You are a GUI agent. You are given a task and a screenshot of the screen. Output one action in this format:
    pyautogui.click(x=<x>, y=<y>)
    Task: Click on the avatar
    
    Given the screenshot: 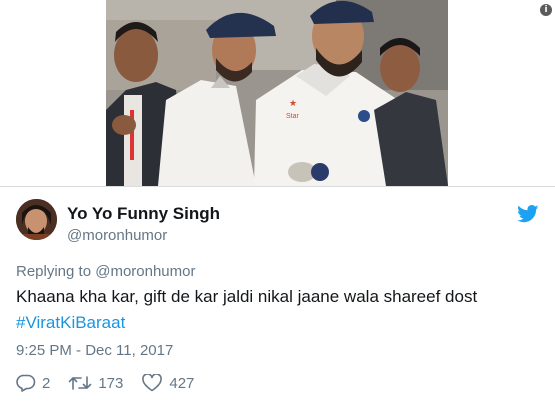 What is the action you would take?
    pyautogui.click(x=36, y=219)
    